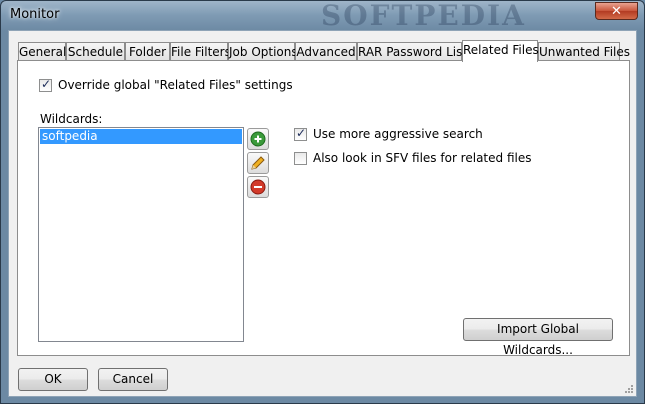 The image size is (645, 404). I want to click on list-item: softpedia, so click(141, 136).